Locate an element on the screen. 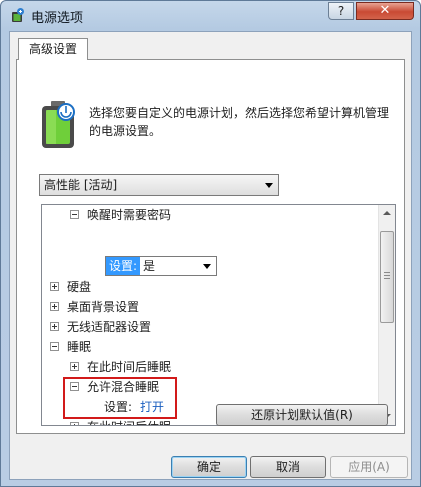 This screenshot has height=487, width=421. help-button: ? is located at coordinates (341, 11).